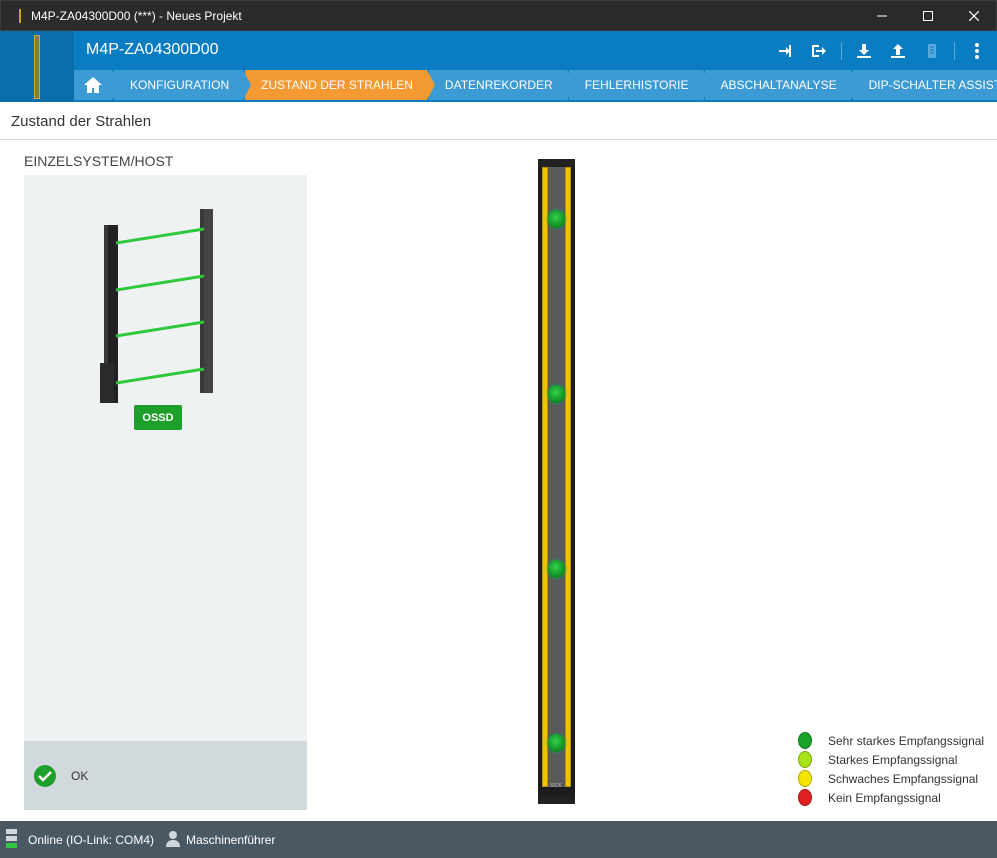 Image resolution: width=997 pixels, height=858 pixels. I want to click on legend-label: Starkes Empfangssignal, so click(893, 759).